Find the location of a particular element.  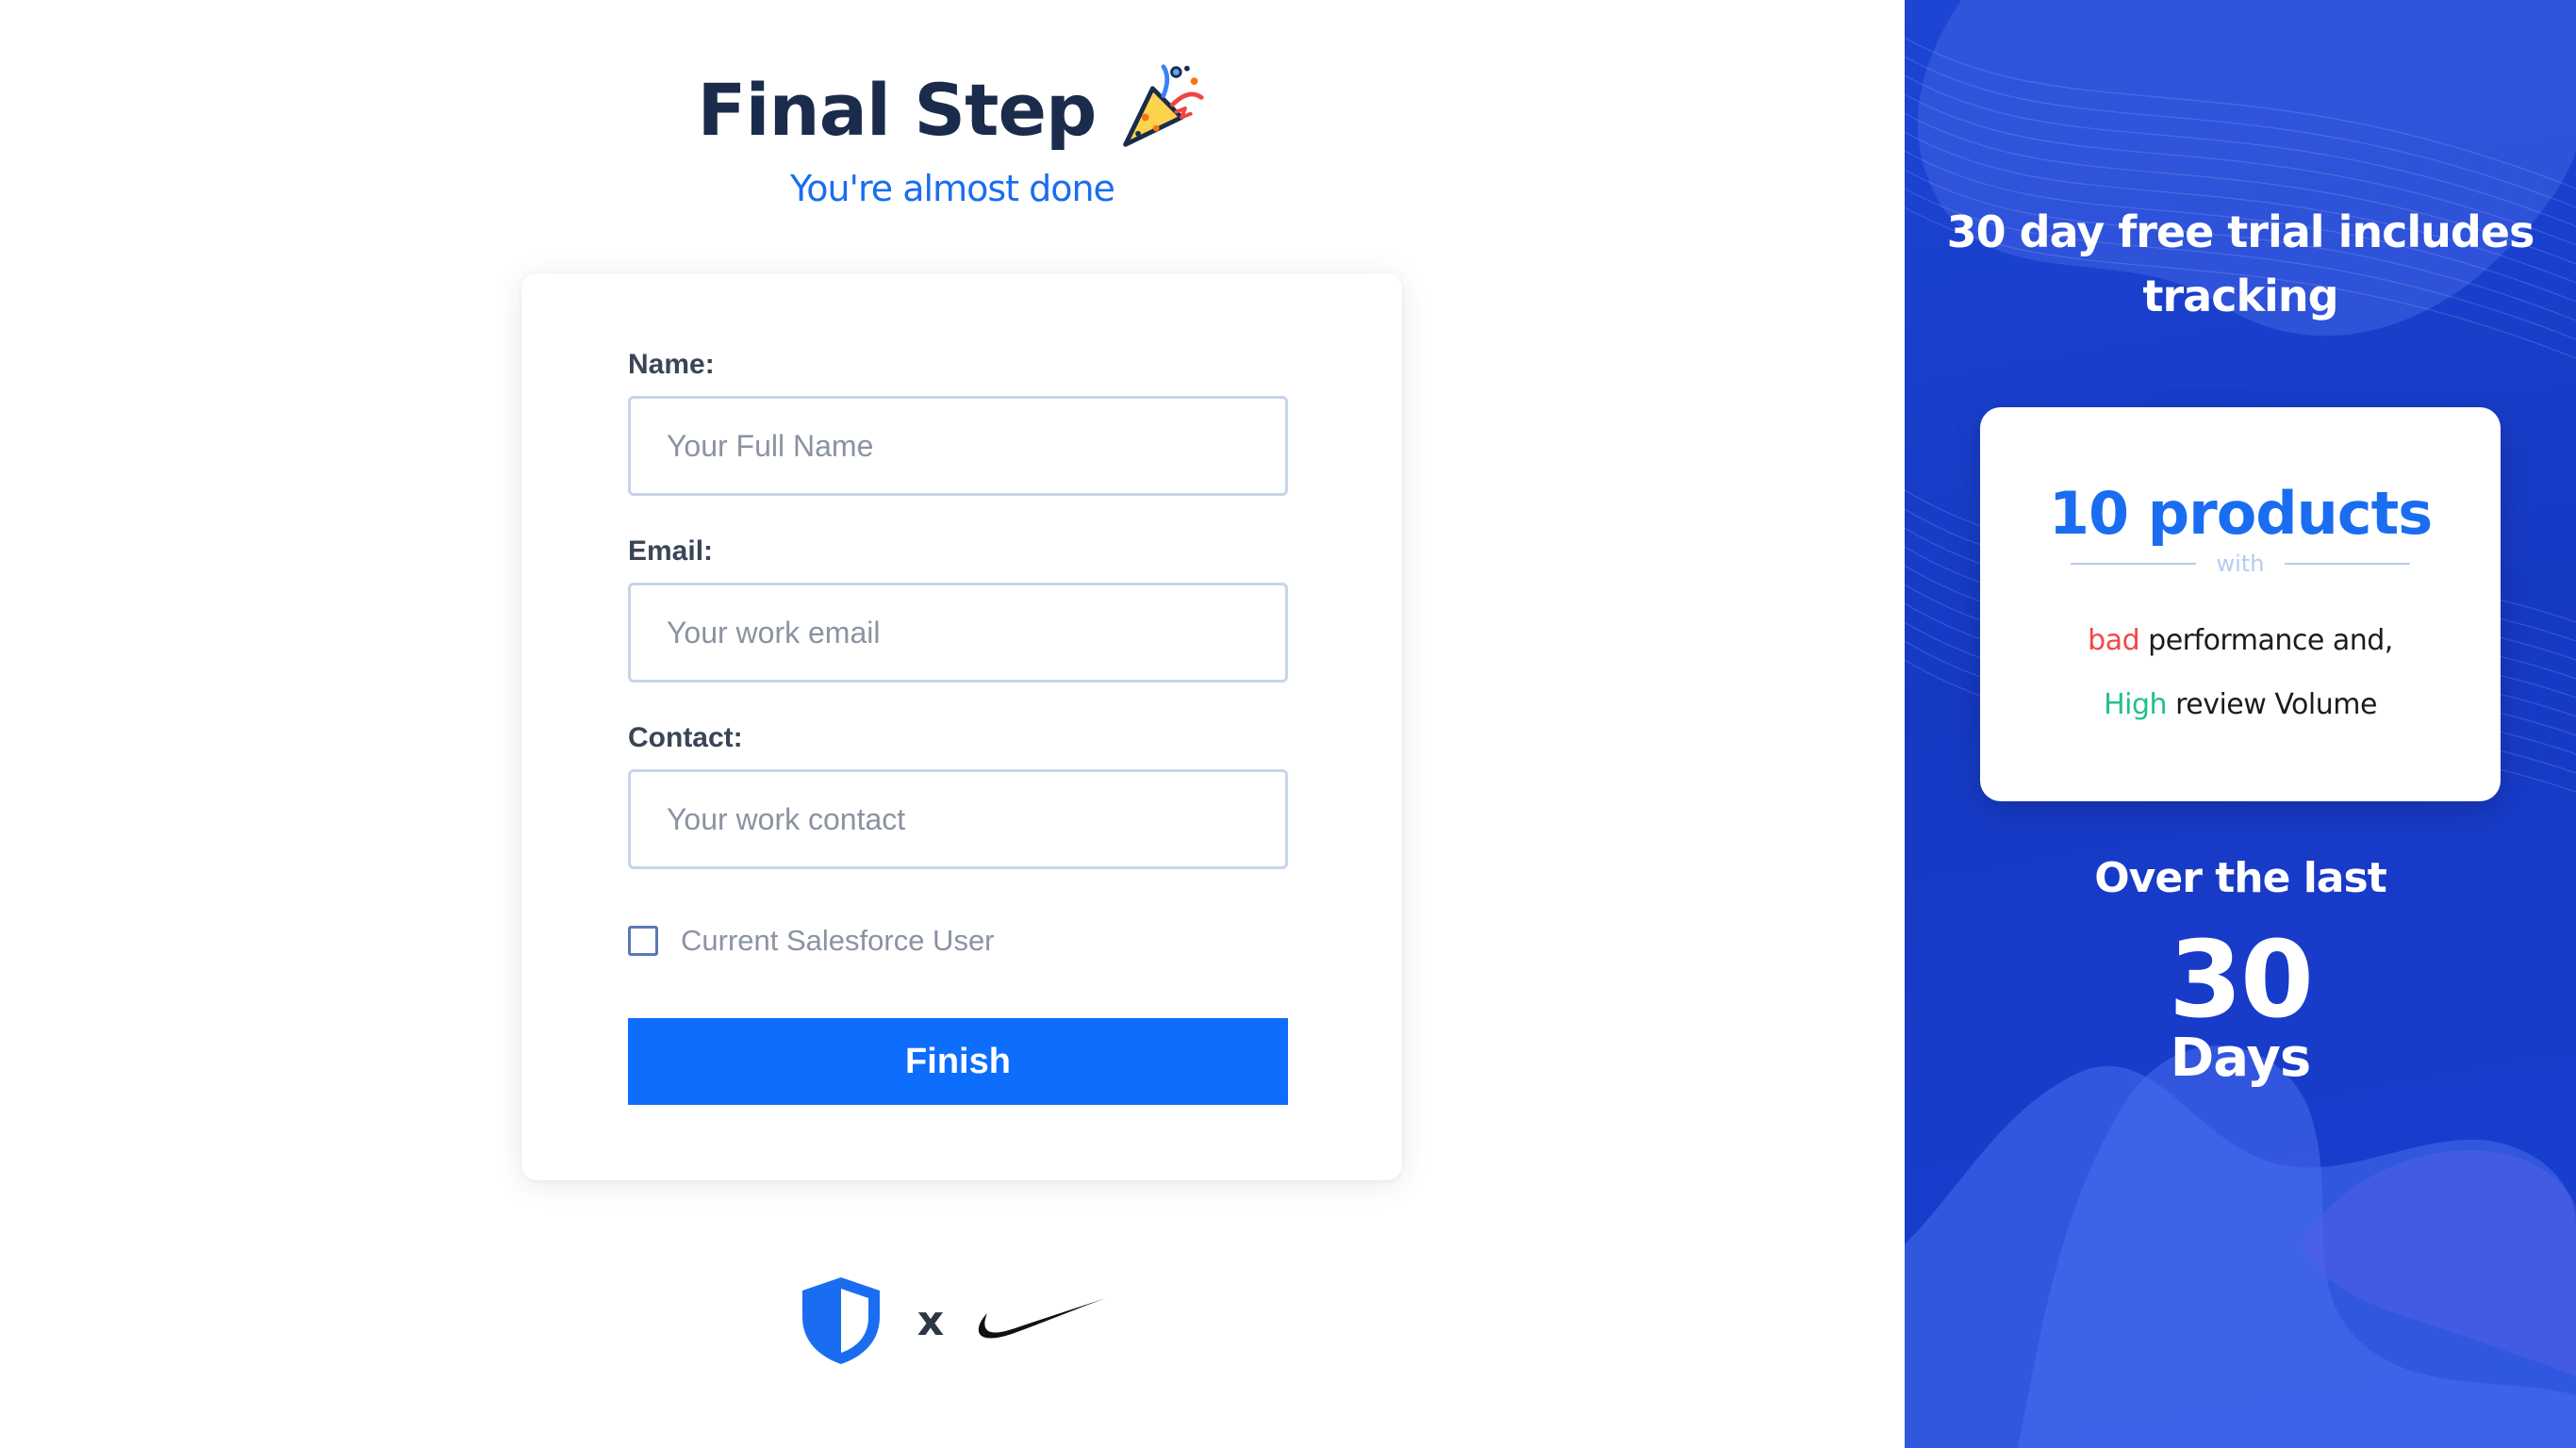

with-divider: with is located at coordinates (2241, 564).